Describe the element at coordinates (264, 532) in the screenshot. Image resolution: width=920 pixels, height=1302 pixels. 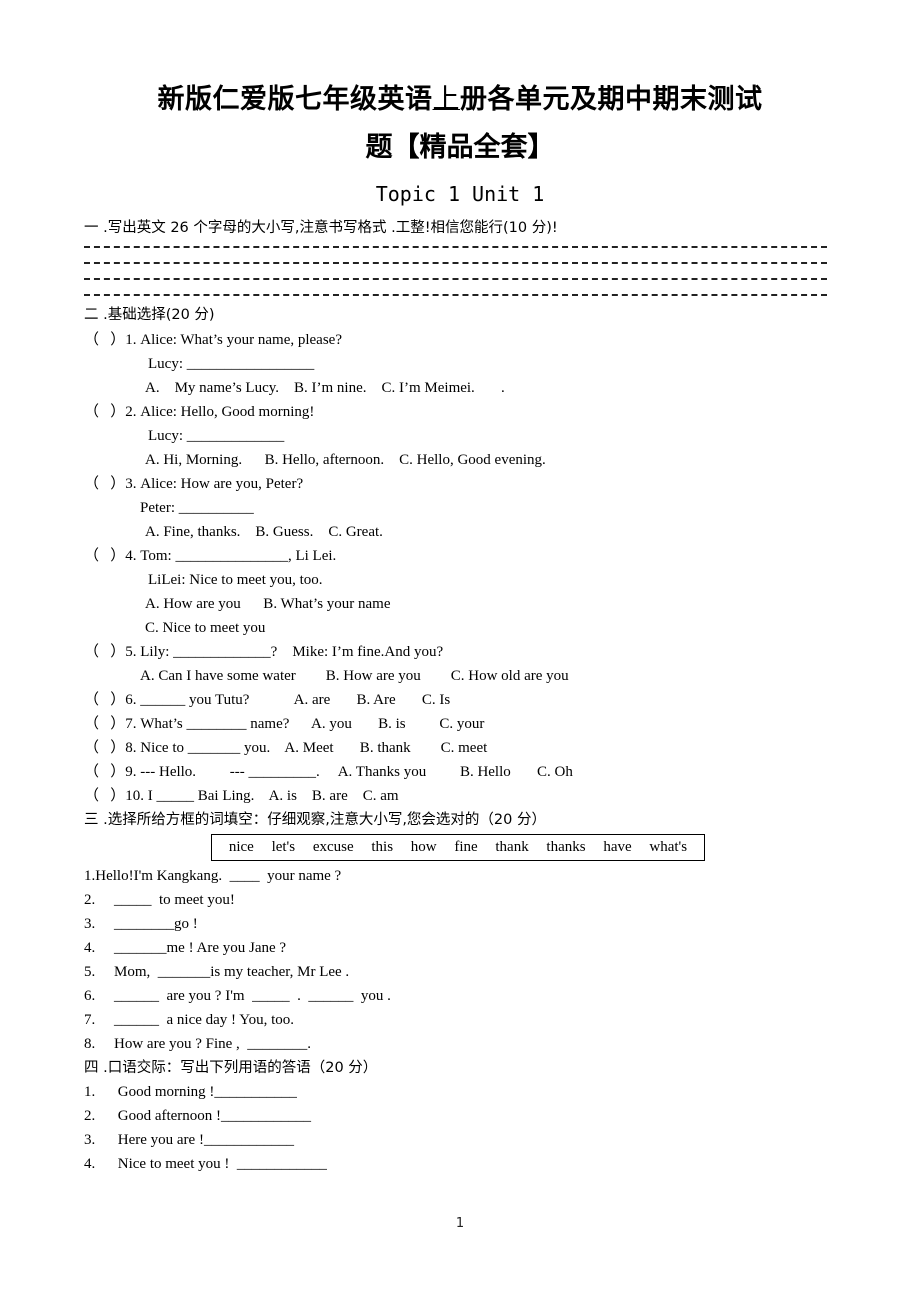
I see `question-options: A. Fine, thanks. B. Guess. C. Great.` at that location.